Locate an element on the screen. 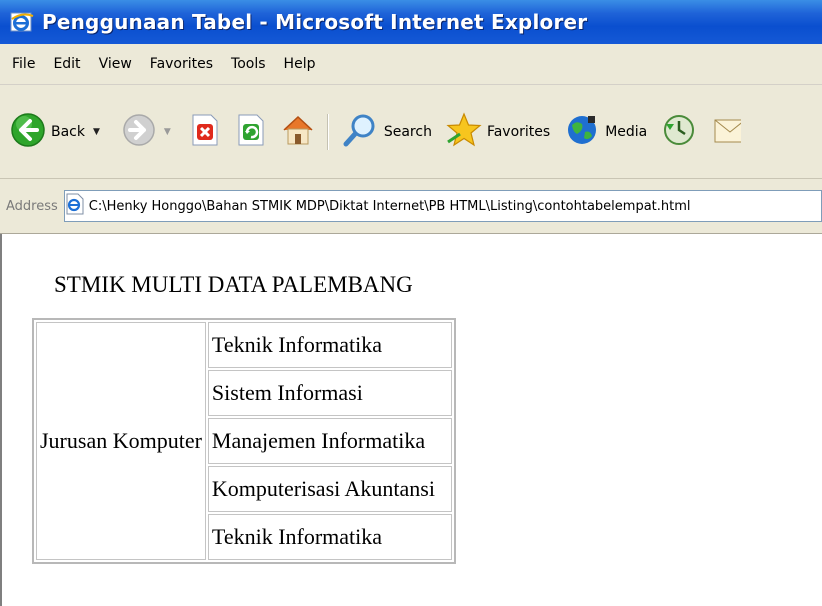  refresh-icon is located at coordinates (251, 132).